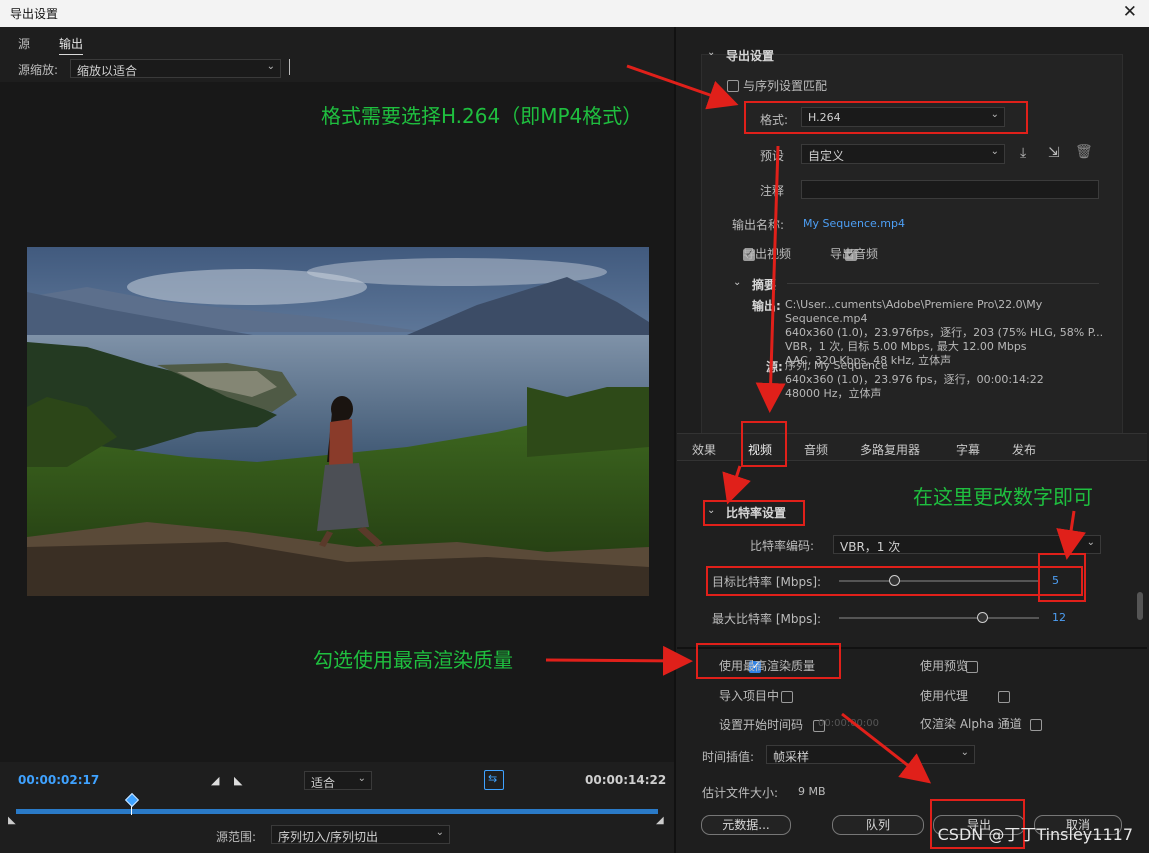 The height and width of the screenshot is (853, 1149). Describe the element at coordinates (682, 87) in the screenshot. I see `arrow-to-format` at that location.